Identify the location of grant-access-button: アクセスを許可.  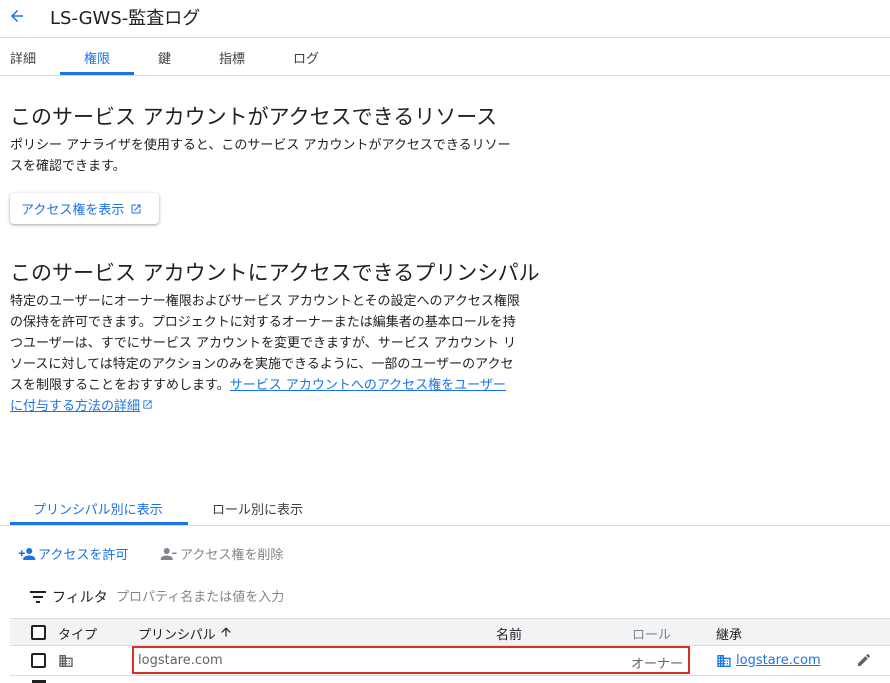
(73, 553).